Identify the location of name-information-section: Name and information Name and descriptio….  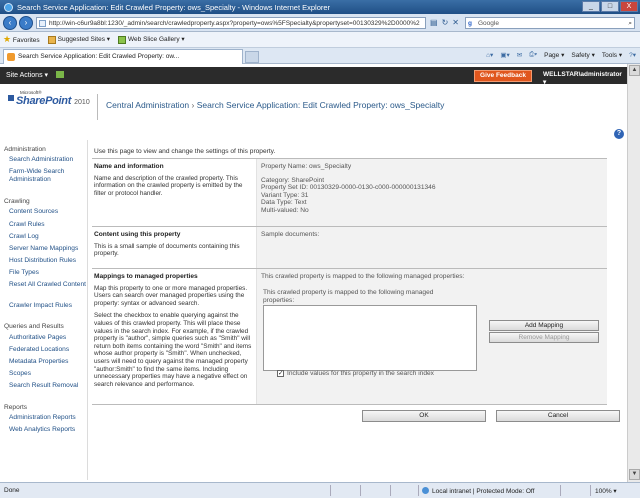
(349, 192).